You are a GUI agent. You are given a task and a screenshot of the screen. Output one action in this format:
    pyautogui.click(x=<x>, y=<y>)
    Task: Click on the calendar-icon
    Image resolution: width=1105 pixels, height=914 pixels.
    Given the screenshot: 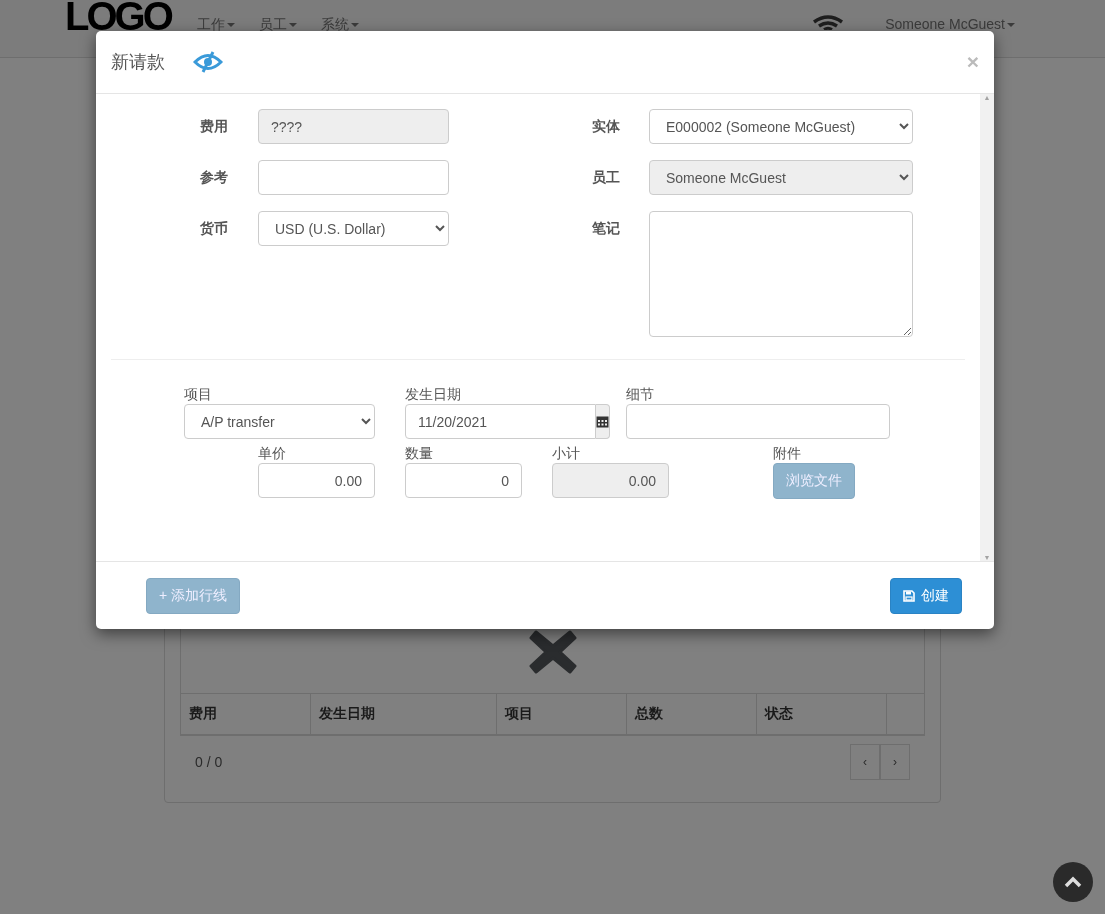 What is the action you would take?
    pyautogui.click(x=602, y=421)
    